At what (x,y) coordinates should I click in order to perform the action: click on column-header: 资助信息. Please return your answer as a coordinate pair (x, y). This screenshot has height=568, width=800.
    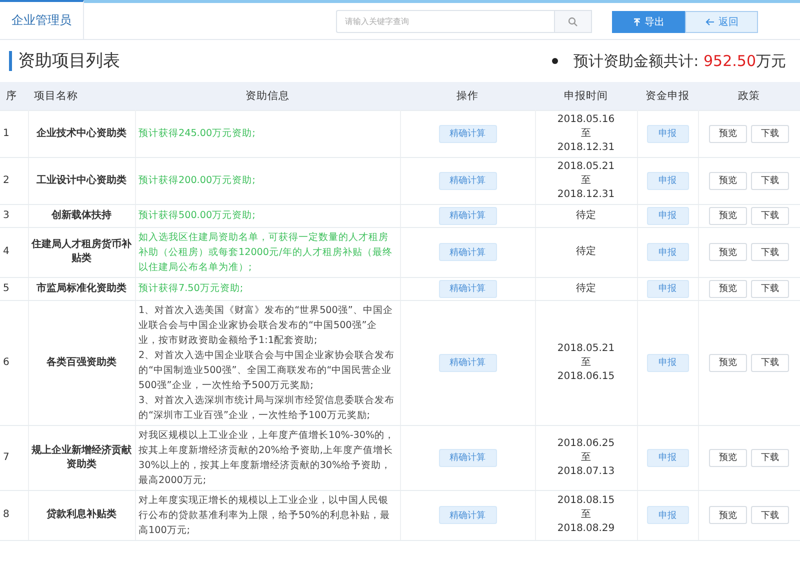
    Looking at the image, I should click on (267, 96).